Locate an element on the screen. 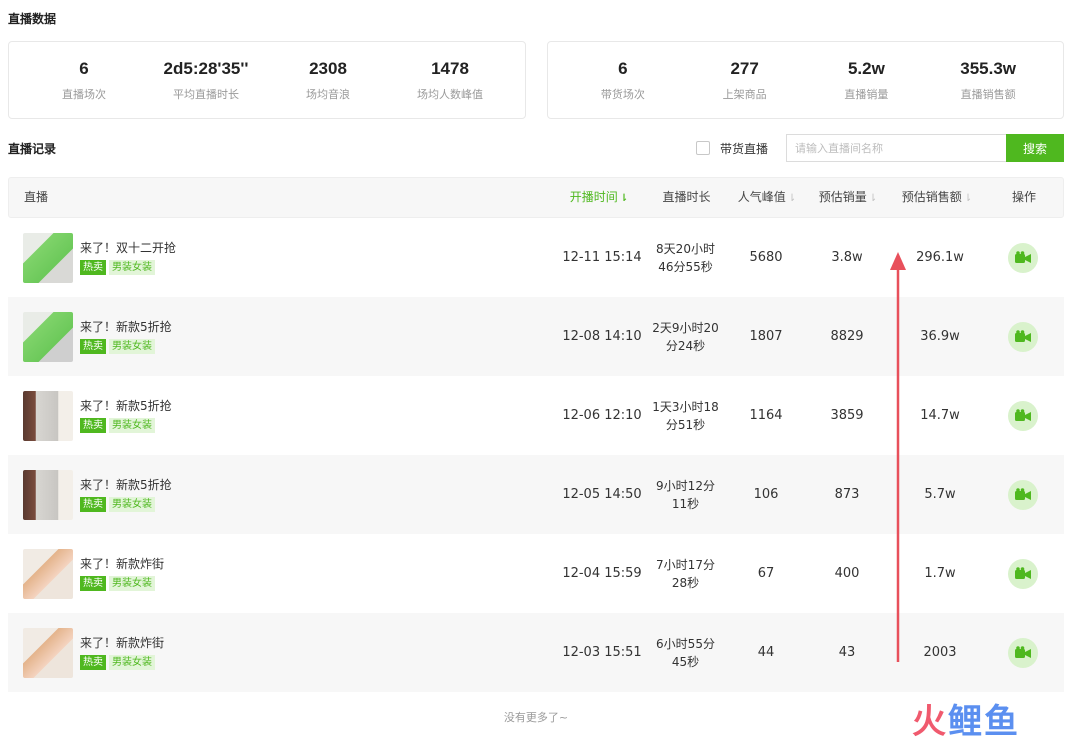  peak-viewers-cell: 1164 is located at coordinates (766, 415).